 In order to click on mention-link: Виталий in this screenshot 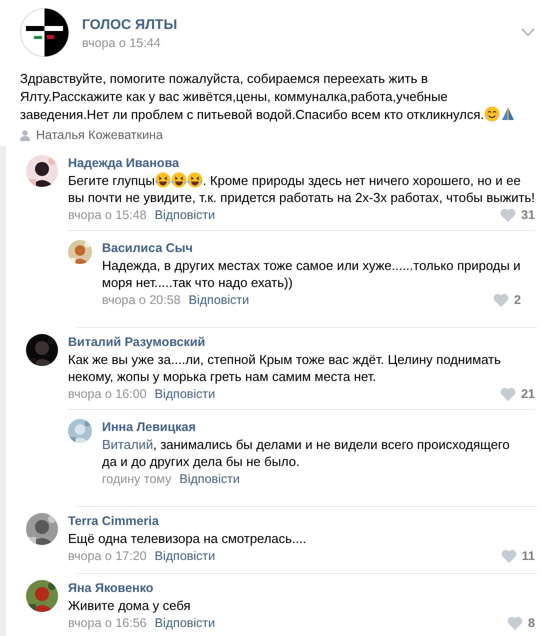, I will do `click(128, 444)`.